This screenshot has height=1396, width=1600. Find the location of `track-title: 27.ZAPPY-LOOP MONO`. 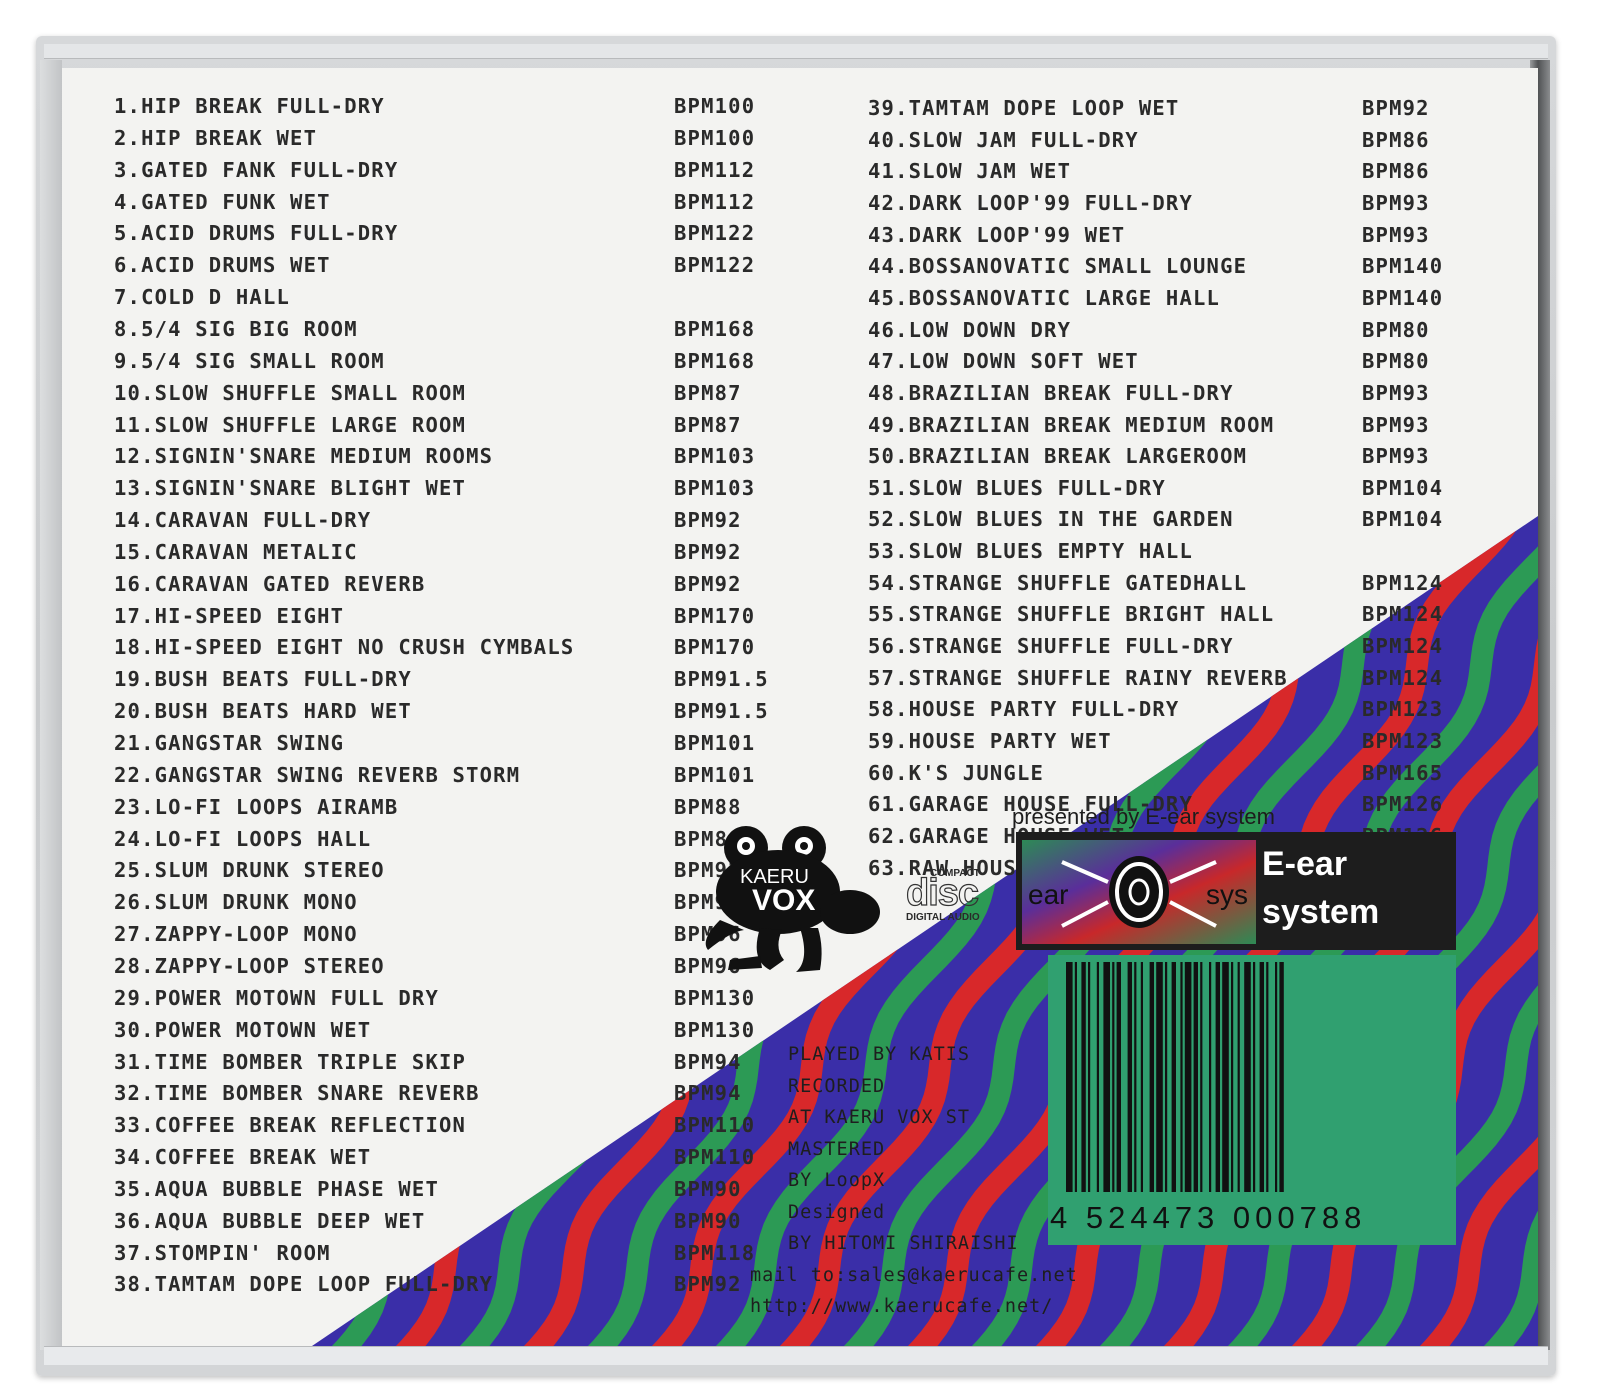

track-title: 27.ZAPPY-LOOP MONO is located at coordinates (236, 934).